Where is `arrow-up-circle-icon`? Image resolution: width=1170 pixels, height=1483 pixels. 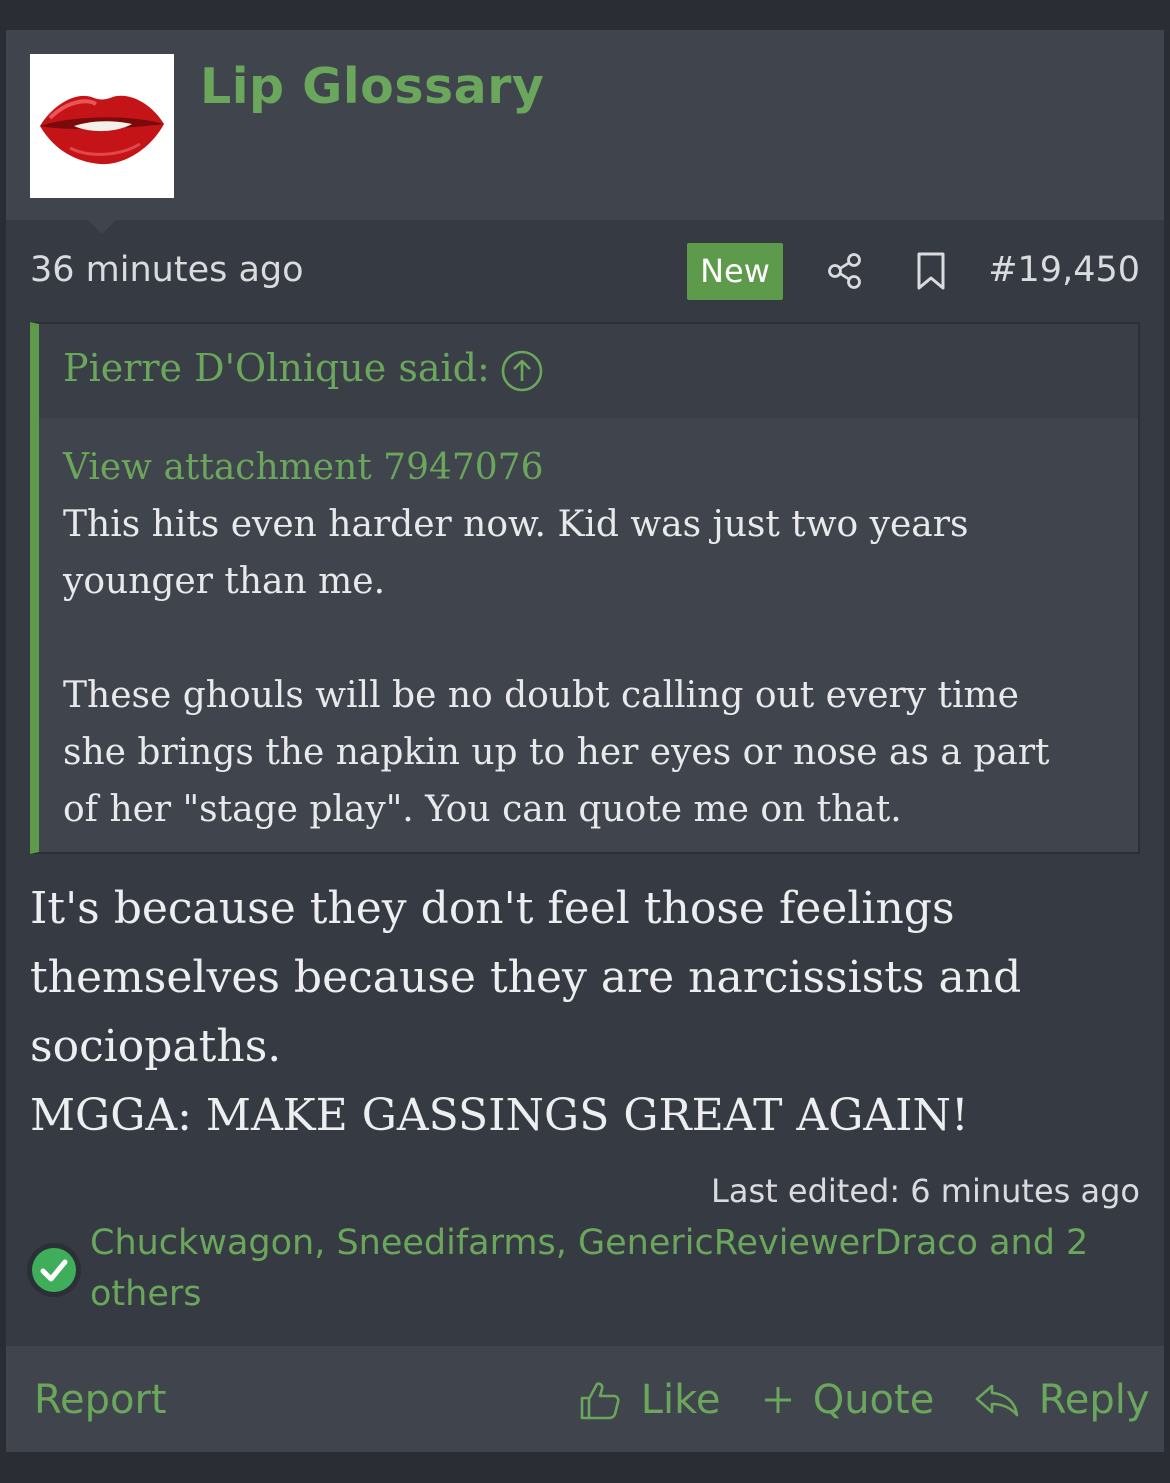
arrow-up-circle-icon is located at coordinates (522, 371).